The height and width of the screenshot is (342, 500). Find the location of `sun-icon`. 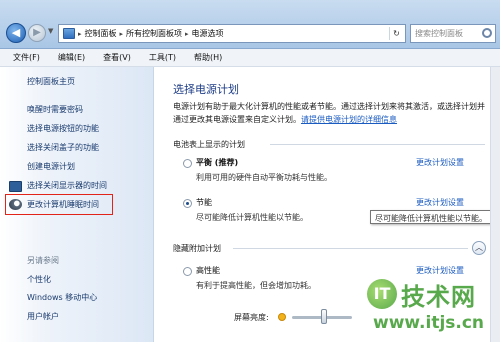

sun-icon is located at coordinates (282, 317).